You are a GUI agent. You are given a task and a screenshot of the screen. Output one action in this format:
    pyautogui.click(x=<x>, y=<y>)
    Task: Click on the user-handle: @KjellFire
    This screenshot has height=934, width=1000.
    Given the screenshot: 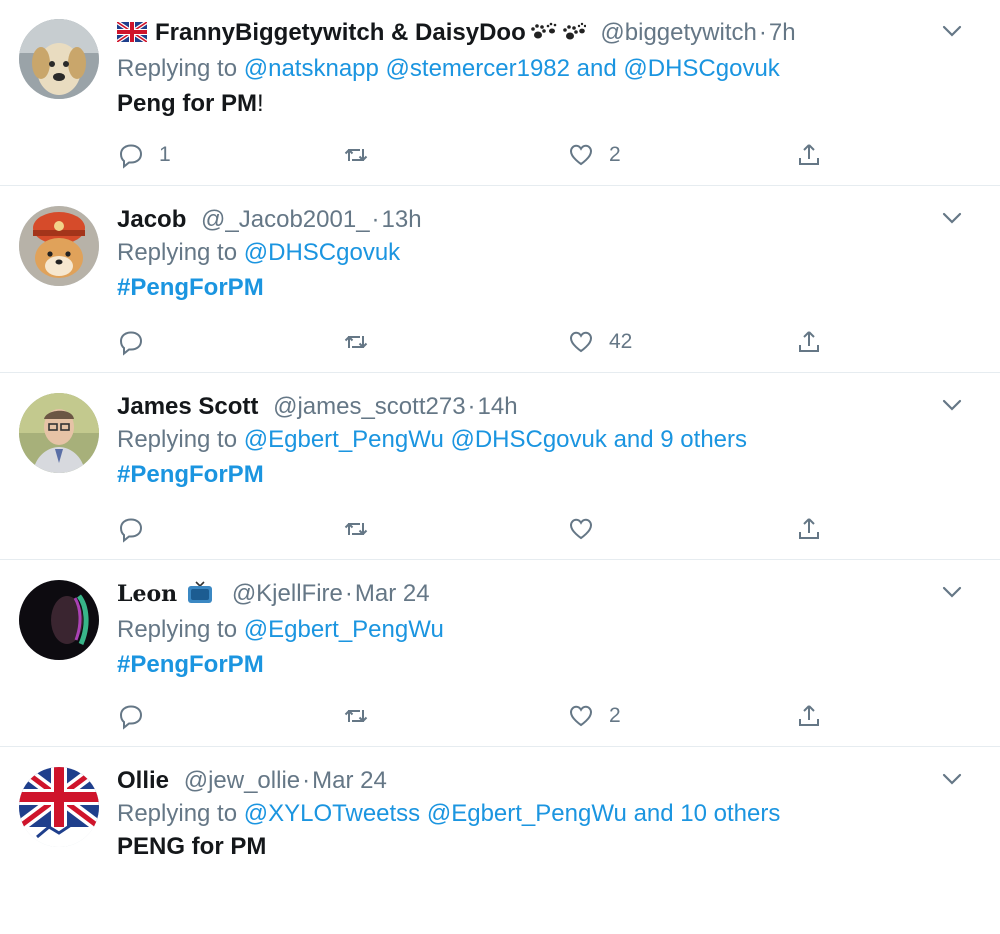 What is the action you would take?
    pyautogui.click(x=287, y=593)
    